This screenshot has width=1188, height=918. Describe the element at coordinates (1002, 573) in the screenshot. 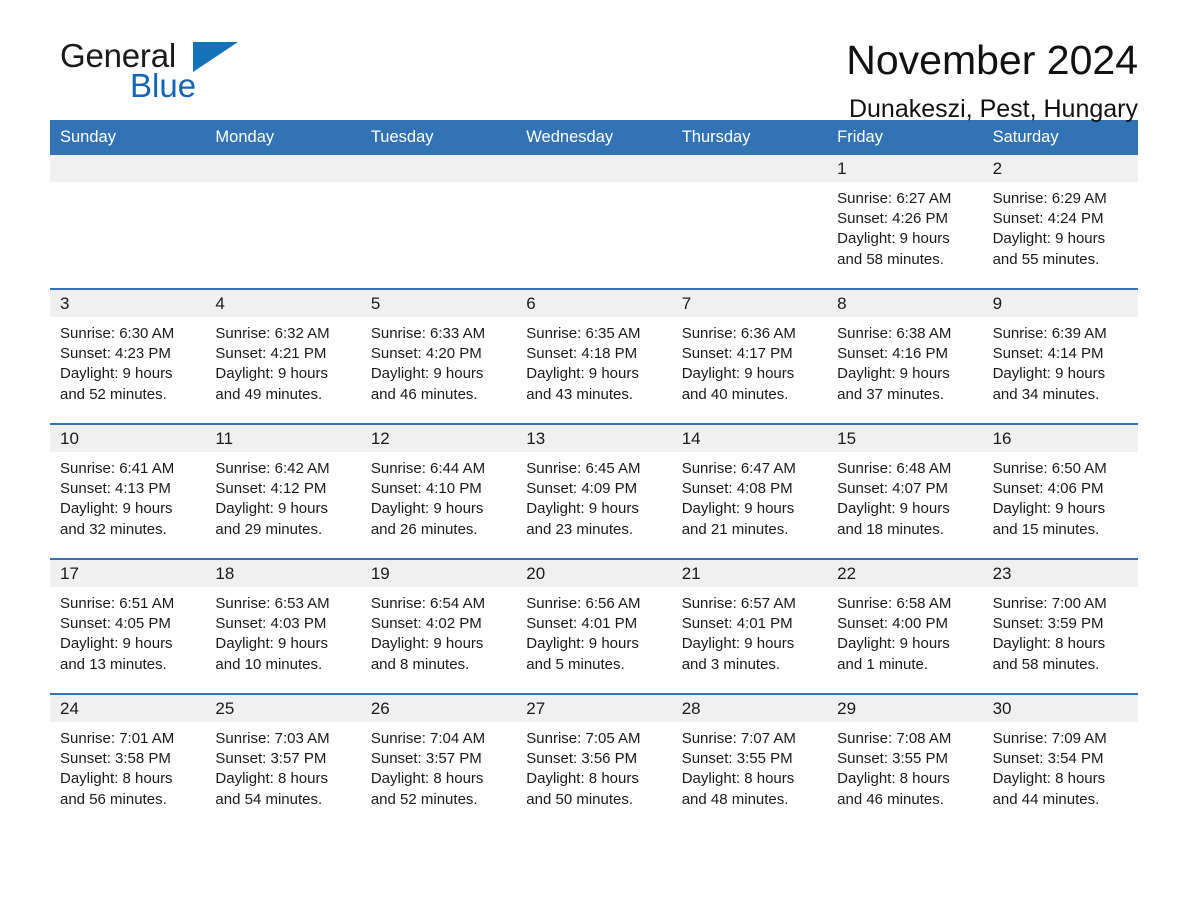

I see `day-number: 23` at that location.